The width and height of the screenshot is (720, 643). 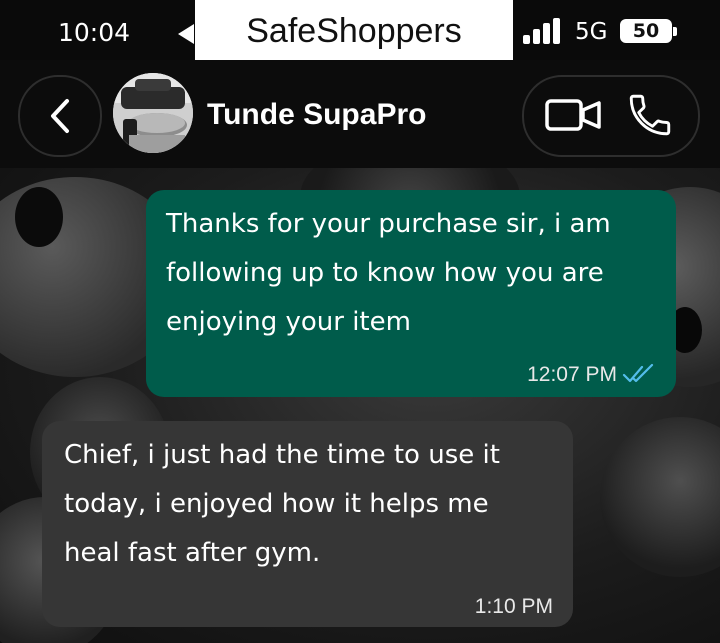 I want to click on video-call-button, so click(x=574, y=115).